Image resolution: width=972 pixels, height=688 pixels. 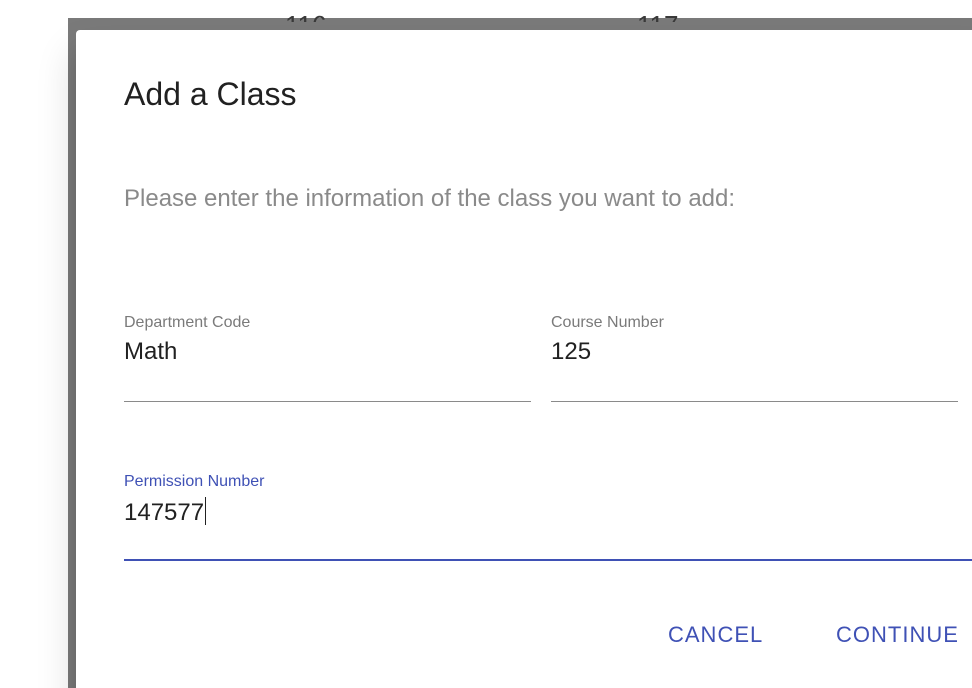 I want to click on text-cursor, so click(x=206, y=511).